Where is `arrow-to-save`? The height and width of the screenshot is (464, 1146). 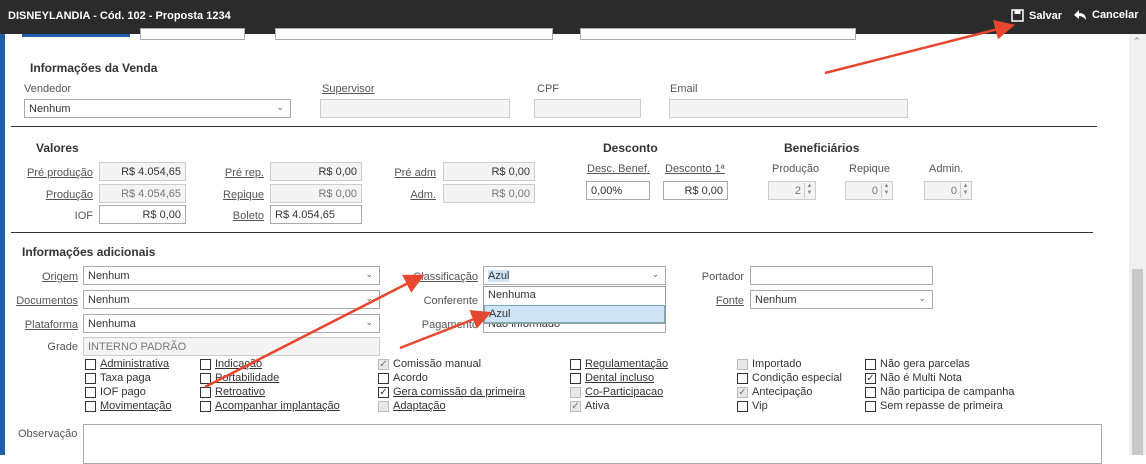 arrow-to-save is located at coordinates (919, 47).